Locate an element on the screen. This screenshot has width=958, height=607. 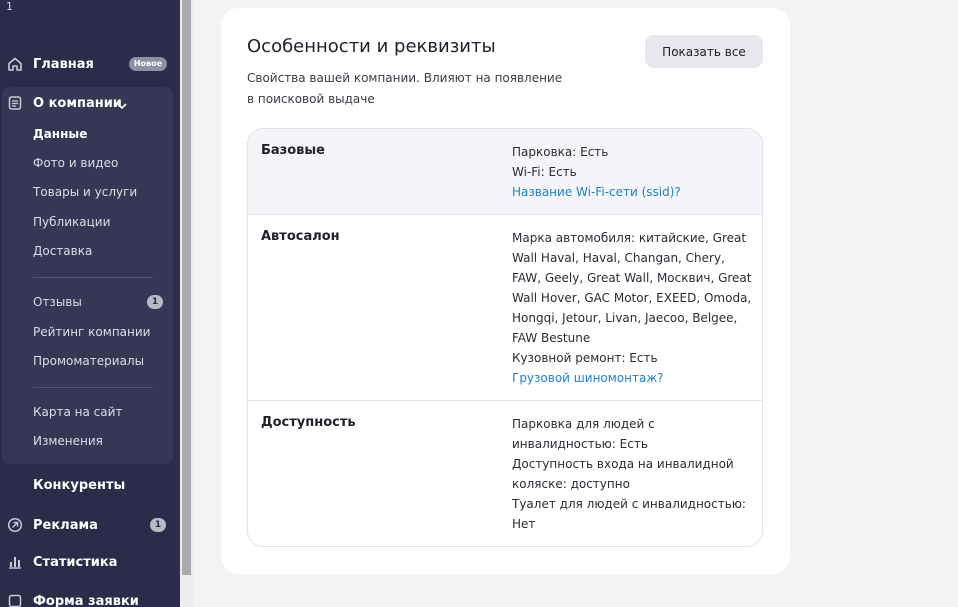
bar-chart-icon is located at coordinates (15, 562).